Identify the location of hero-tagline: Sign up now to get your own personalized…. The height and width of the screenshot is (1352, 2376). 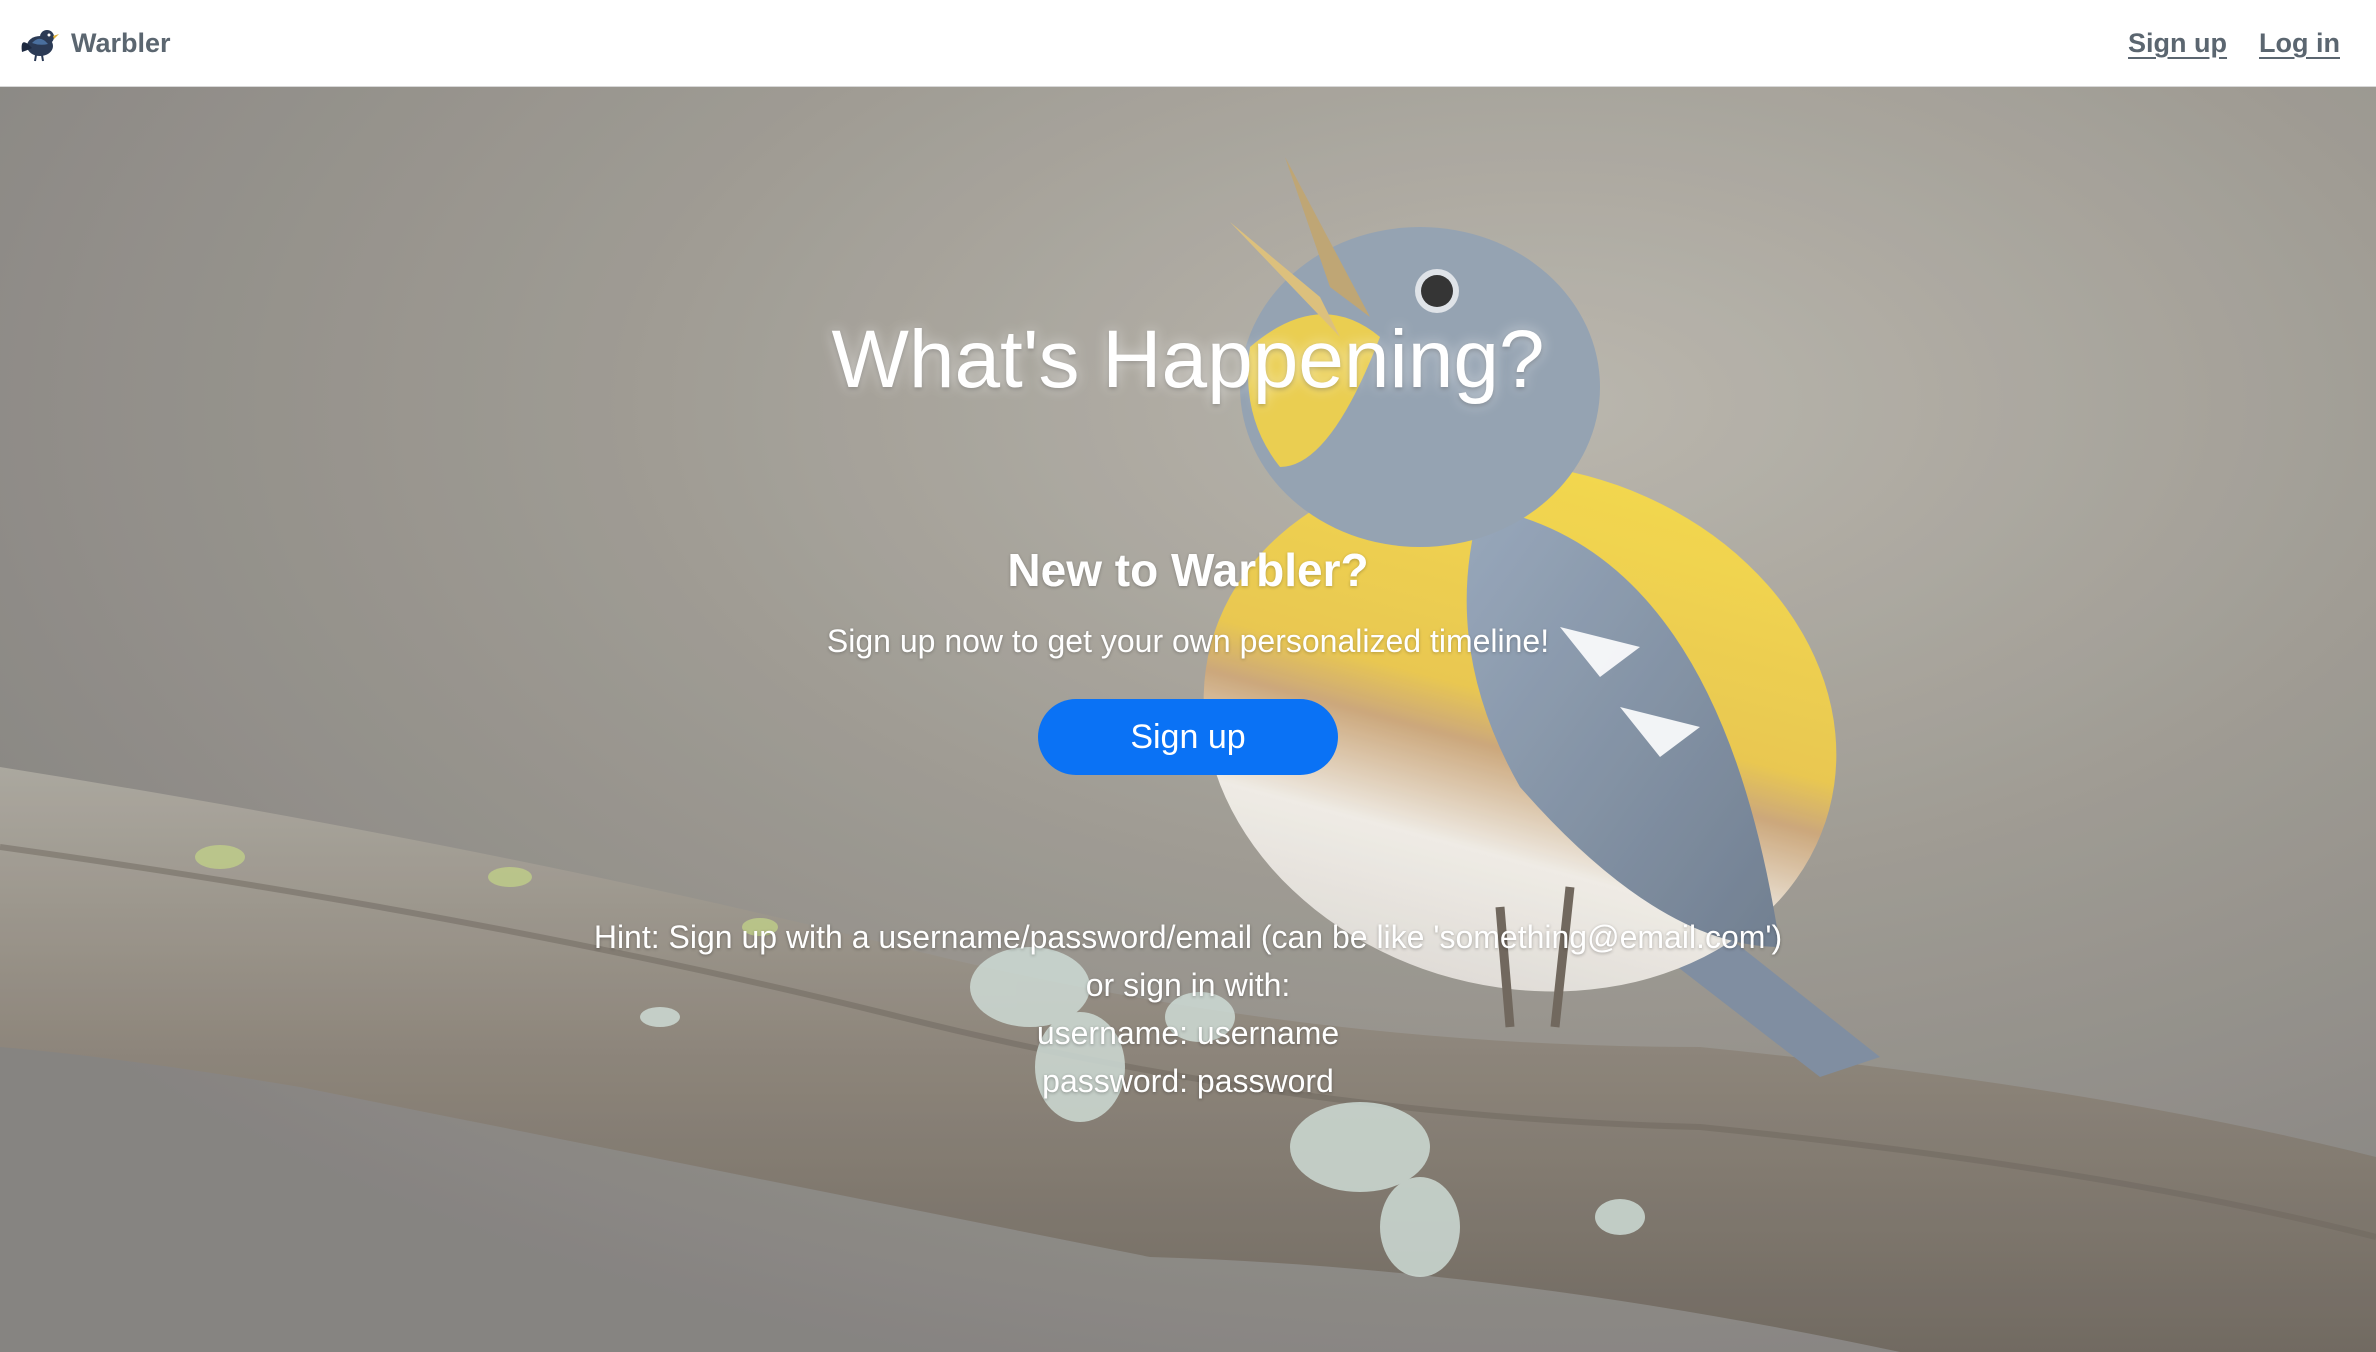
(1188, 641).